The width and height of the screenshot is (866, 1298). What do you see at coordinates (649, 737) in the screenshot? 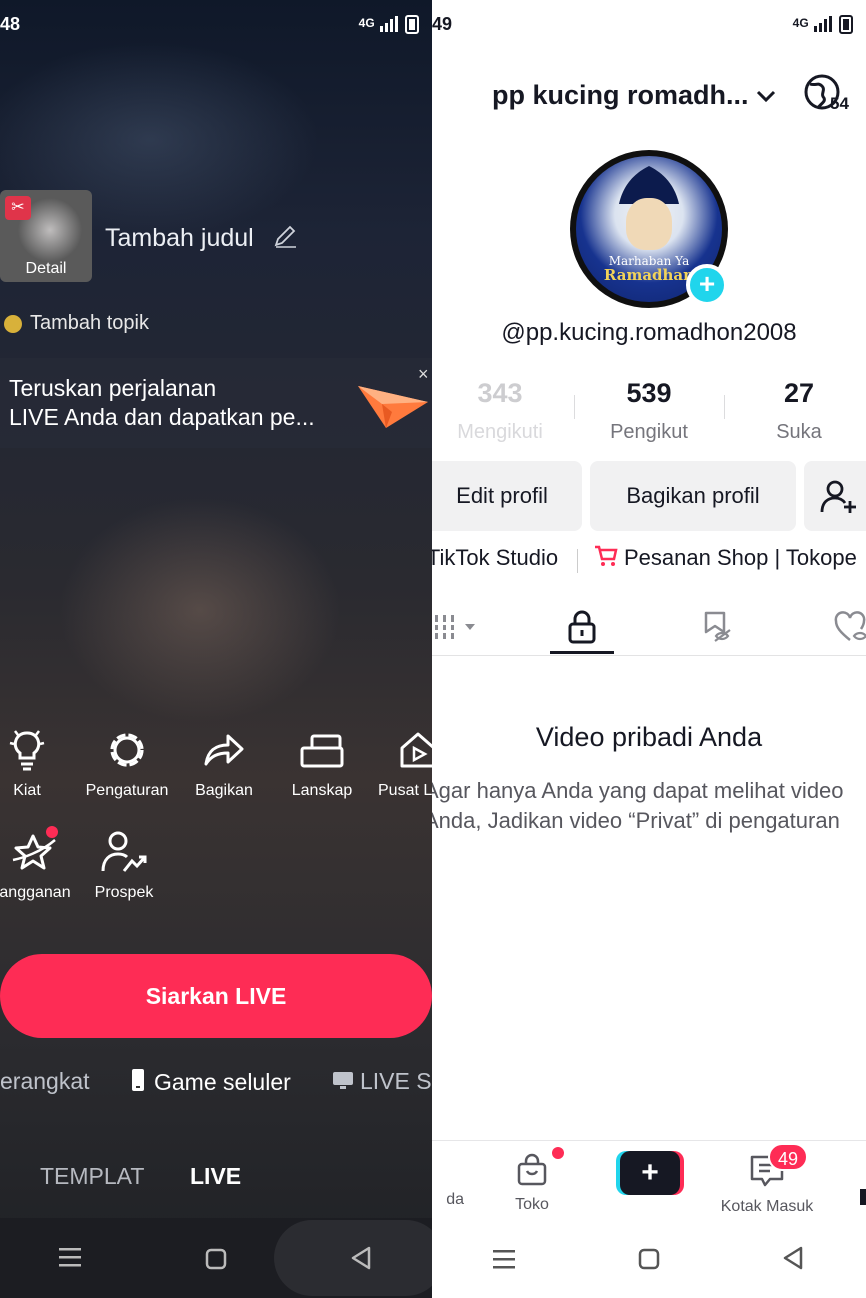
I see `empty-state-title: Video pribadi Anda` at bounding box center [649, 737].